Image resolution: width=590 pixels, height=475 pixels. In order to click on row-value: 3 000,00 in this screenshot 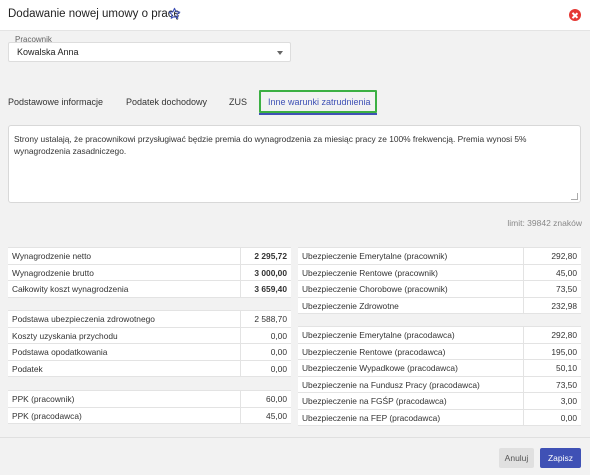, I will do `click(270, 272)`.